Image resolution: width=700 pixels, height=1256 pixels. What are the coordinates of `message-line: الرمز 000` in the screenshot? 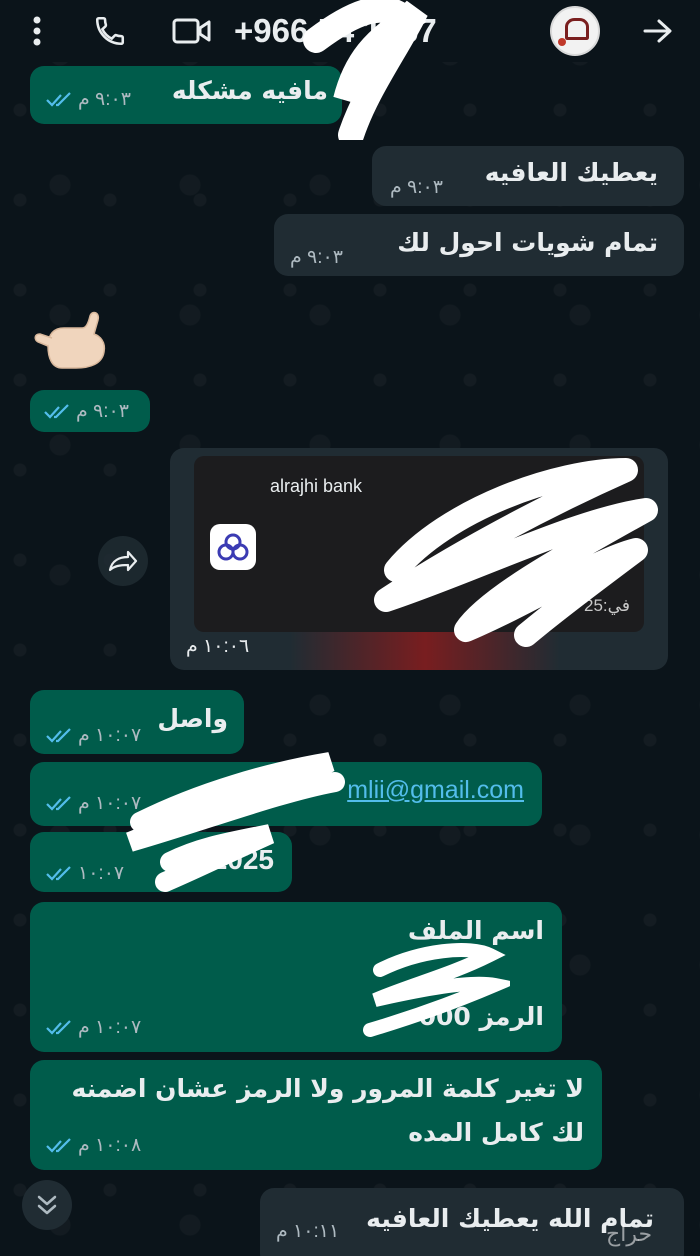 It's located at (481, 1016).